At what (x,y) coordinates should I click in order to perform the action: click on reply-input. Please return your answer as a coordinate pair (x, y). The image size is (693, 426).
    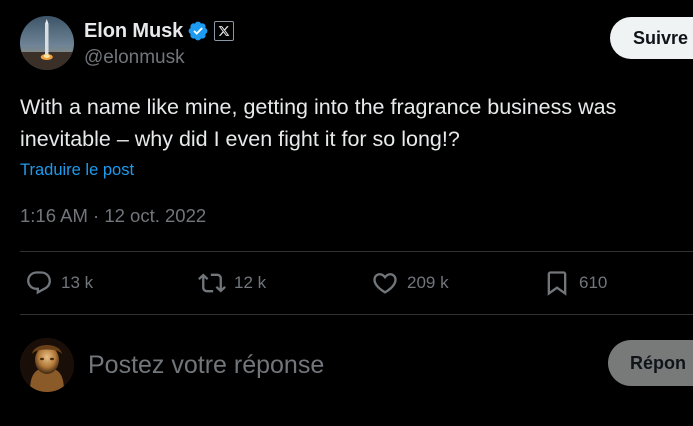
    Looking at the image, I should click on (338, 365).